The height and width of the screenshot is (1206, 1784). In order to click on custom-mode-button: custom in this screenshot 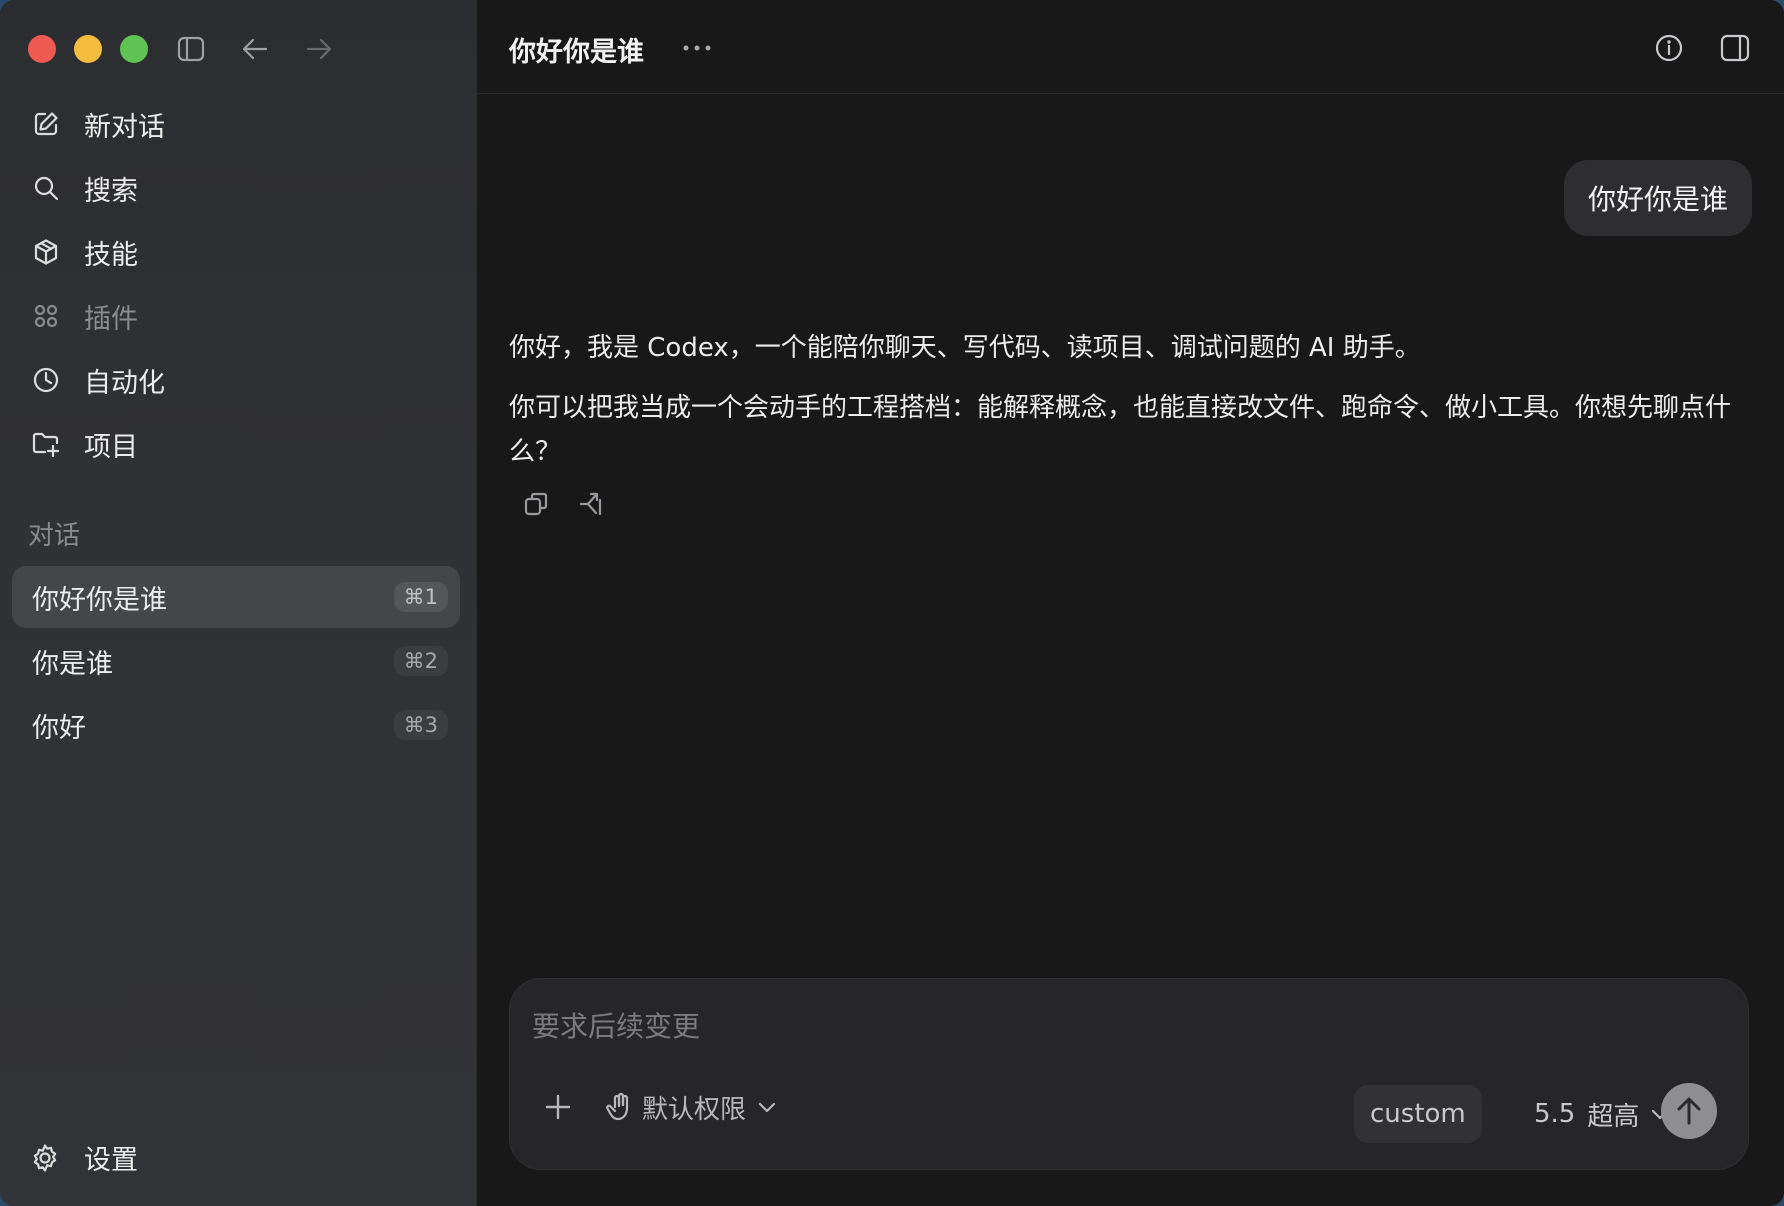, I will do `click(1418, 1114)`.